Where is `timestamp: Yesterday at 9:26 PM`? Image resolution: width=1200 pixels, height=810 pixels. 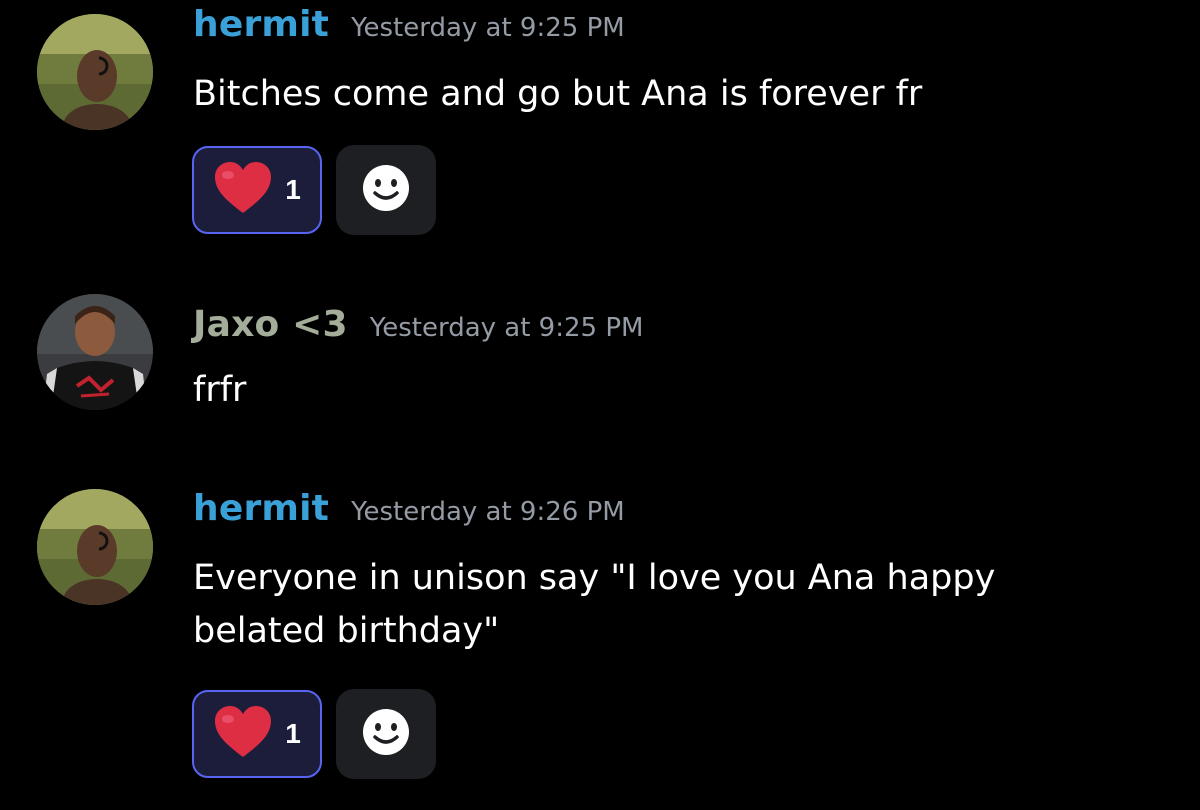 timestamp: Yesterday at 9:26 PM is located at coordinates (488, 512).